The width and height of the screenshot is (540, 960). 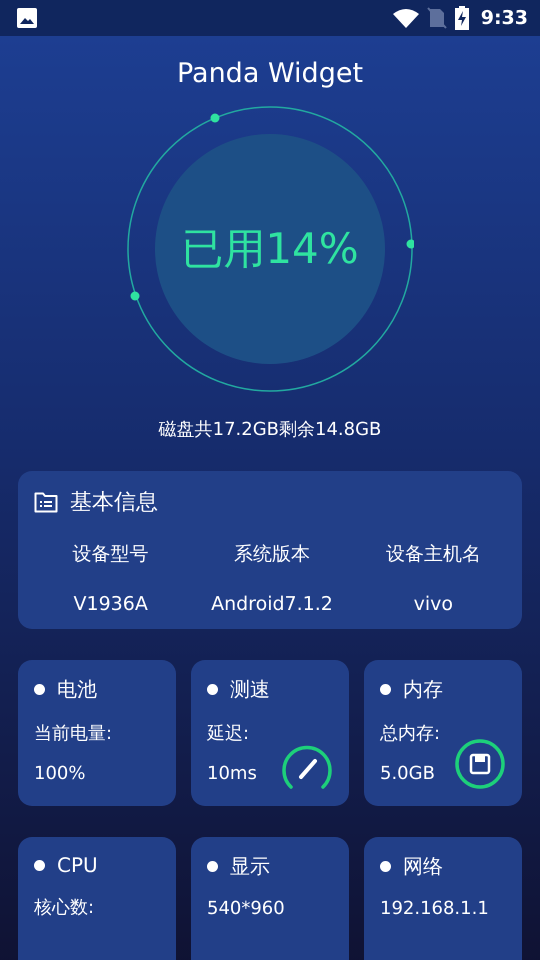 I want to click on info-label: 设备型号, so click(x=111, y=554).